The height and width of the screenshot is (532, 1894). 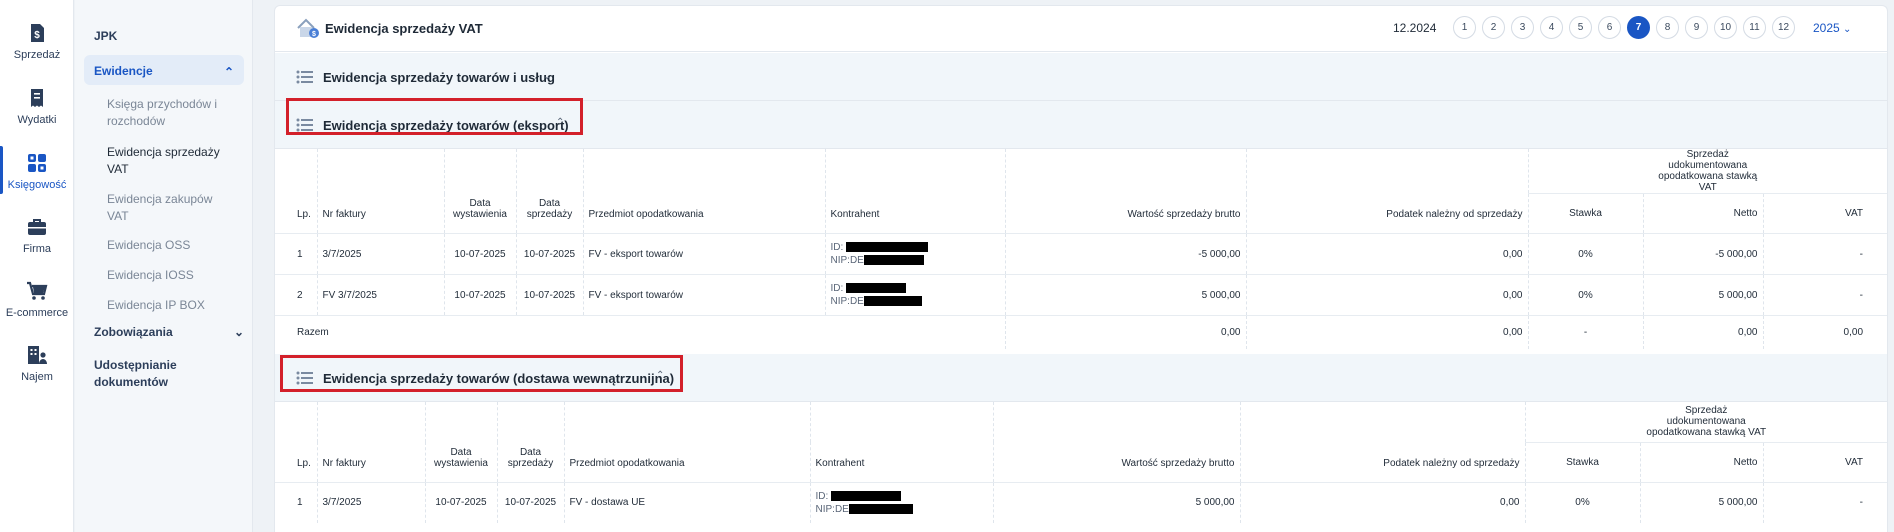 I want to click on rail-label: Księgowość, so click(x=37, y=185).